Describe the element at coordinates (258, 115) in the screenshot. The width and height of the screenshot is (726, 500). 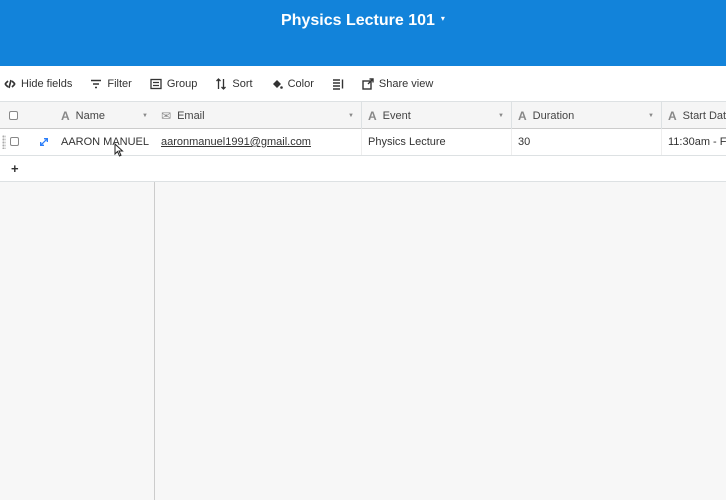
I see `column-header-email: ✉ Email ▼` at that location.